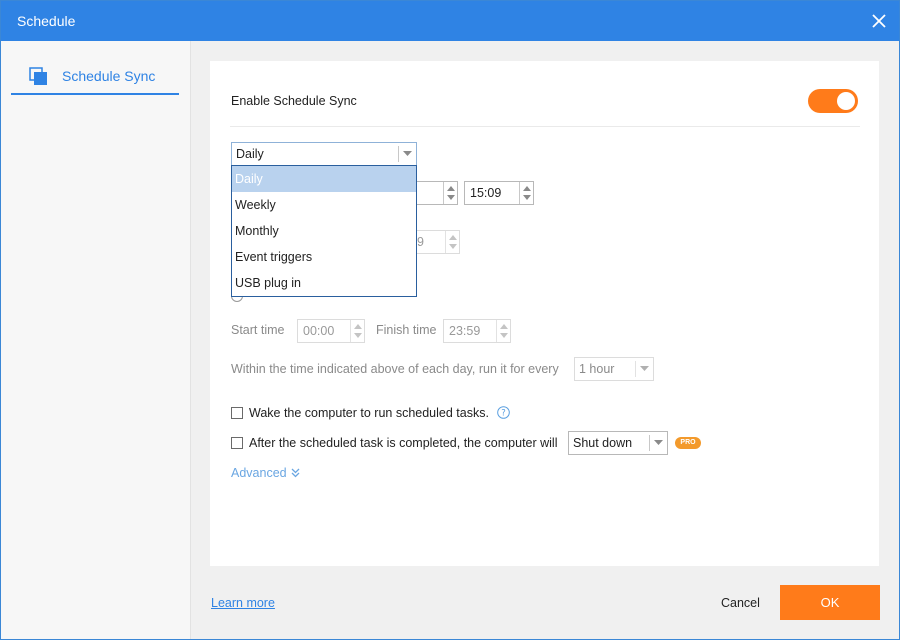 This screenshot has height=640, width=900. What do you see at coordinates (597, 369) in the screenshot?
I see `interval-value: 1 hour` at bounding box center [597, 369].